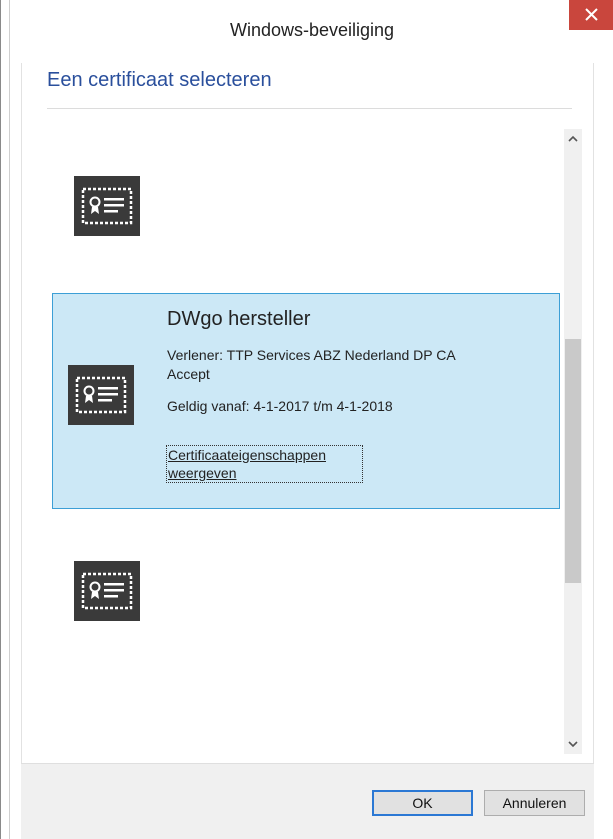 The image size is (613, 839). What do you see at coordinates (534, 803) in the screenshot?
I see `cancel-button: Annuleren` at bounding box center [534, 803].